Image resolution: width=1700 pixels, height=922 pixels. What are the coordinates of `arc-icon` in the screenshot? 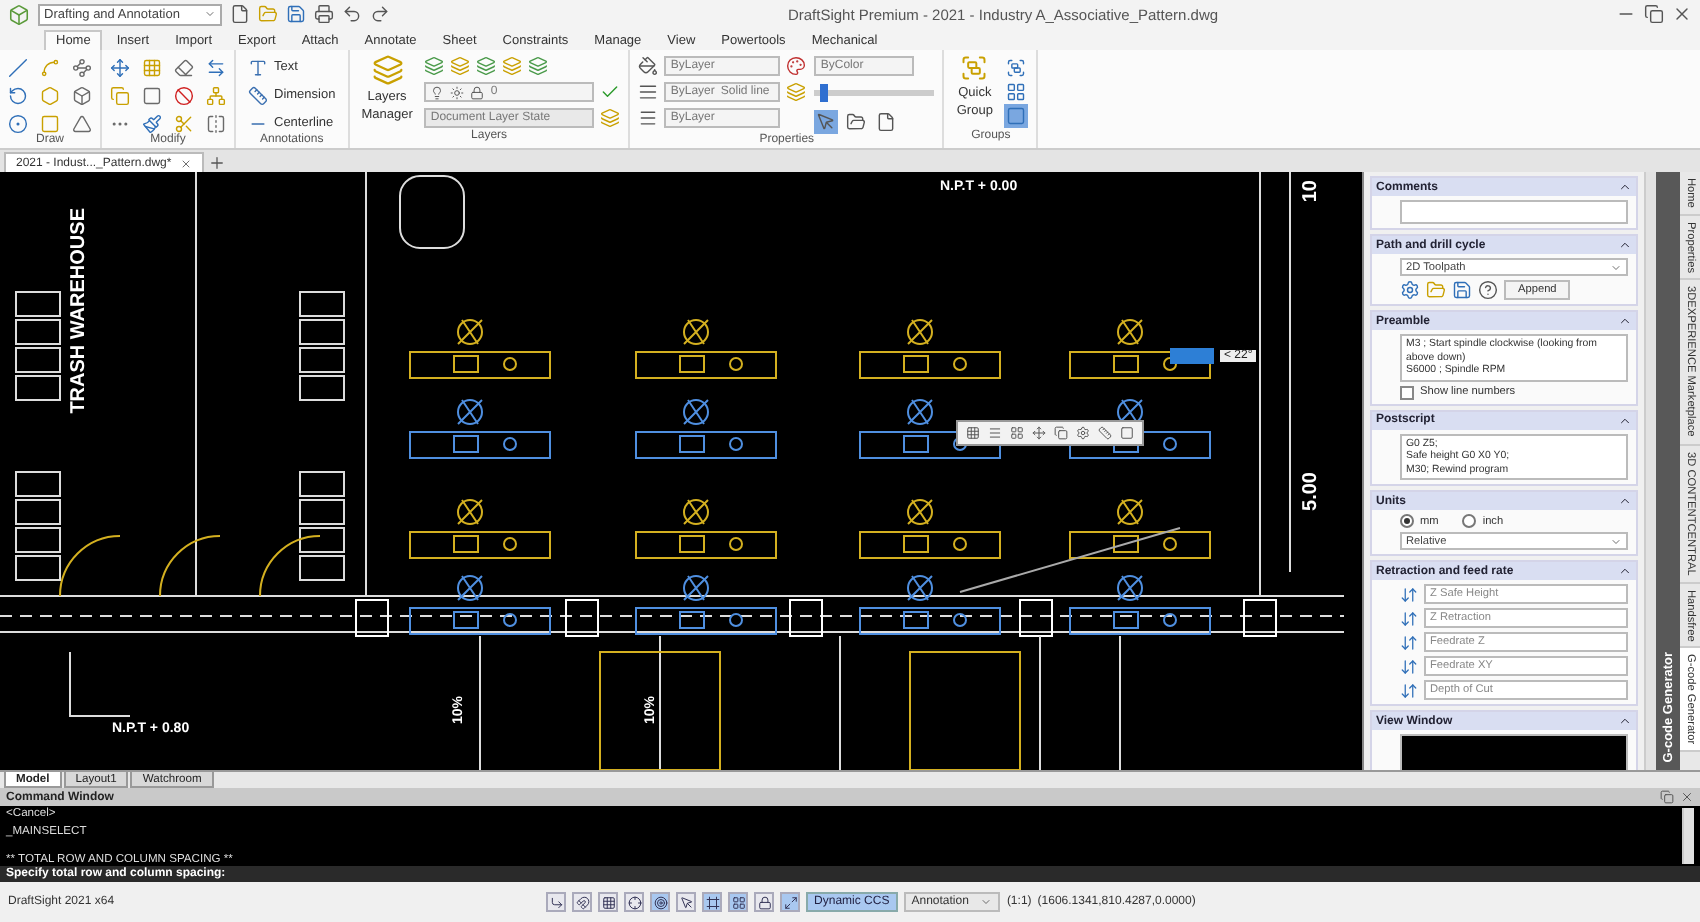 It's located at (18, 96).